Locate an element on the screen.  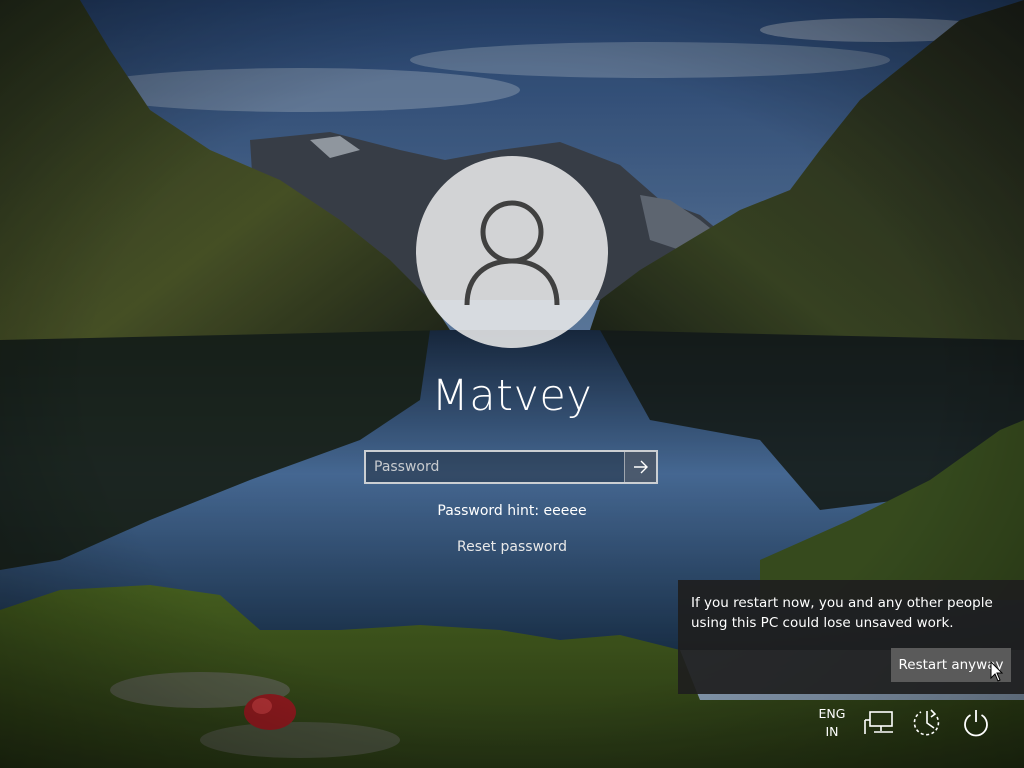
user-icon is located at coordinates (512, 253).